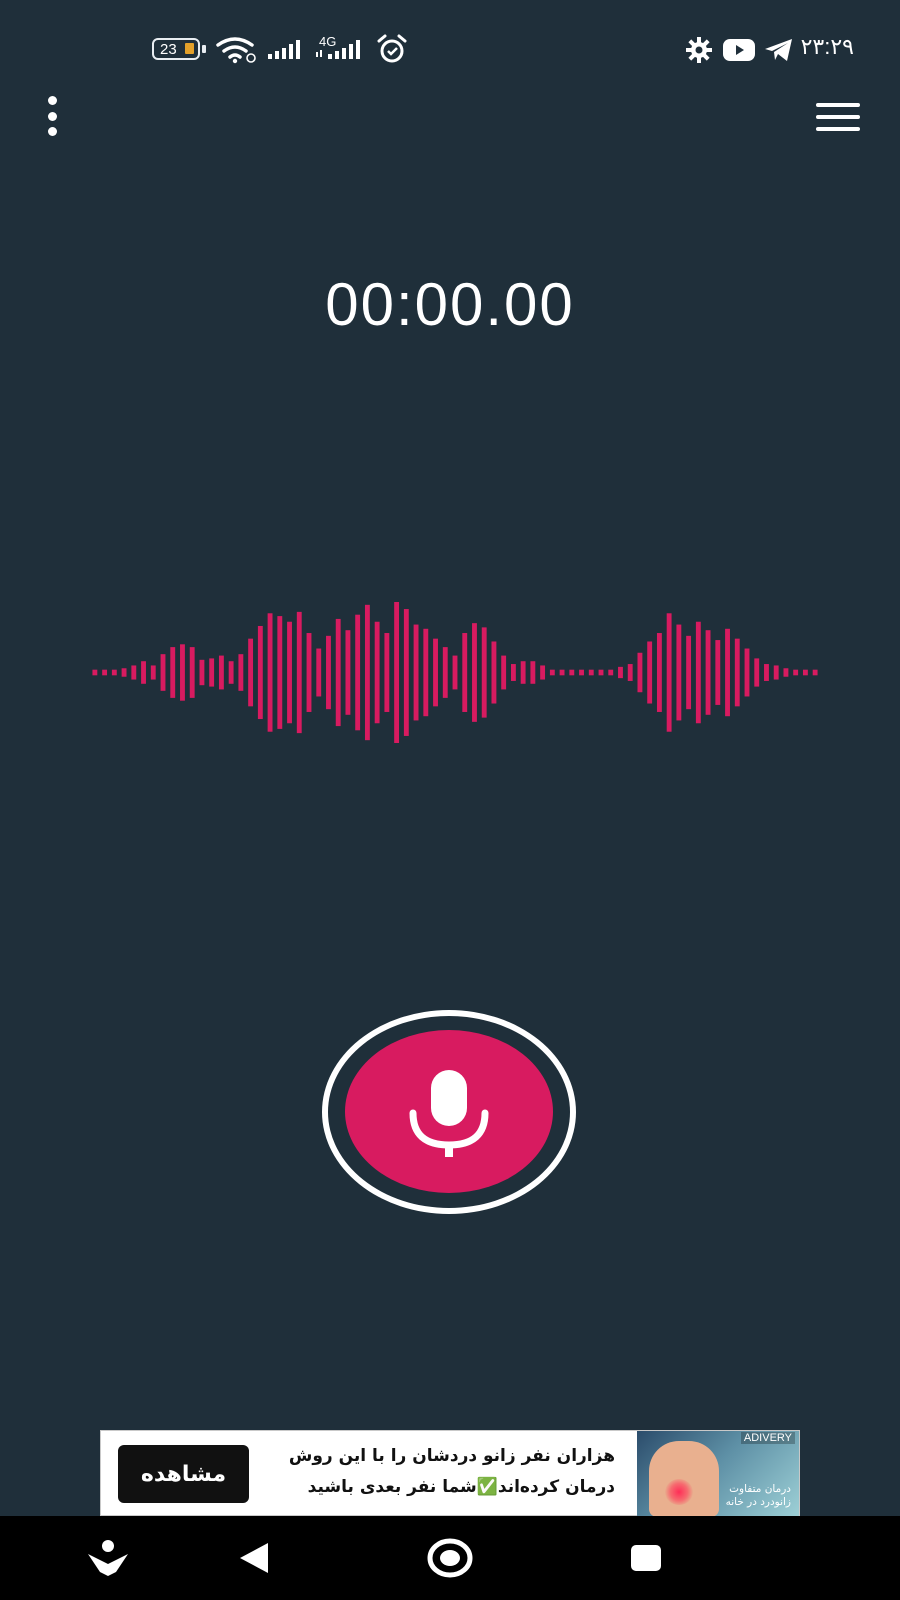  Describe the element at coordinates (392, 48) in the screenshot. I see `alarm-icon` at that location.